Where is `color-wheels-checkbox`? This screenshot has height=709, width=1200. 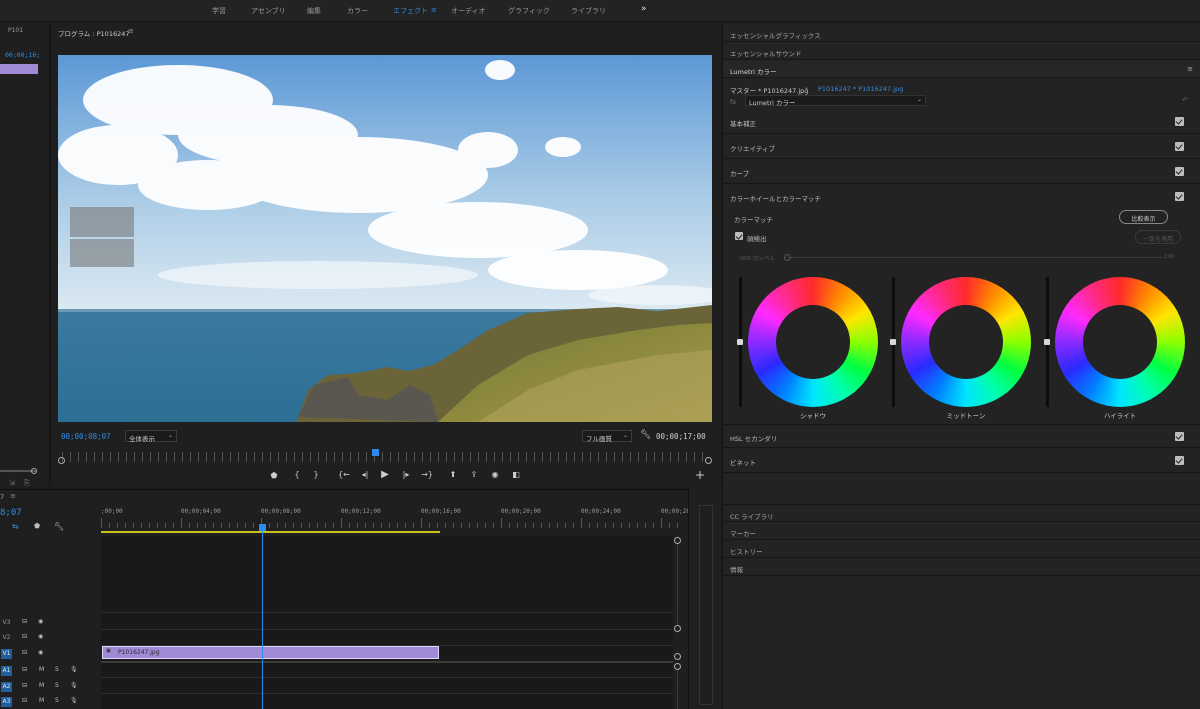
color-wheels-checkbox is located at coordinates (1179, 196).